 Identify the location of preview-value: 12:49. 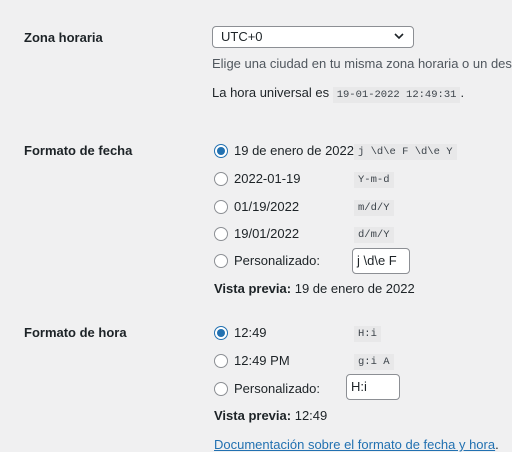
(311, 415).